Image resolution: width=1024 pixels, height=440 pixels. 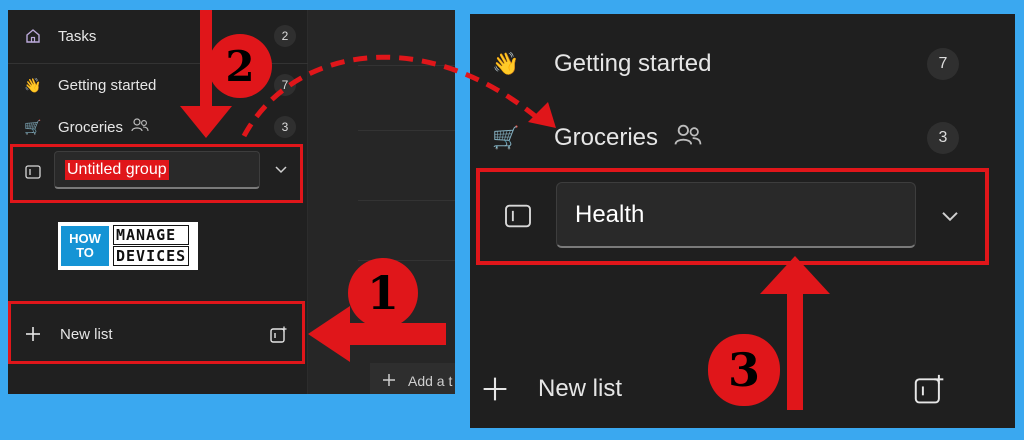 What do you see at coordinates (930, 392) in the screenshot?
I see `new-group-icon` at bounding box center [930, 392].